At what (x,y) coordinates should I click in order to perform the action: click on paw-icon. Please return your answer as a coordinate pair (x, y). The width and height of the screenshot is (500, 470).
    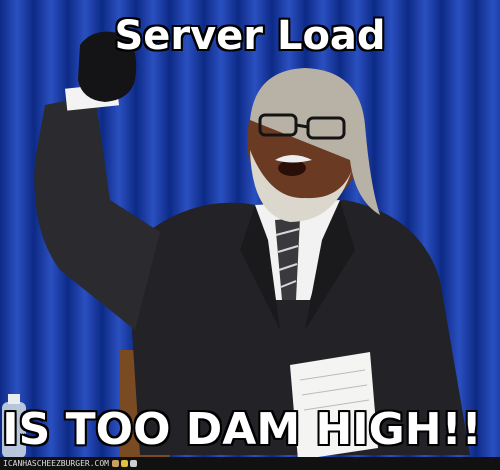
    Looking at the image, I should click on (133, 463).